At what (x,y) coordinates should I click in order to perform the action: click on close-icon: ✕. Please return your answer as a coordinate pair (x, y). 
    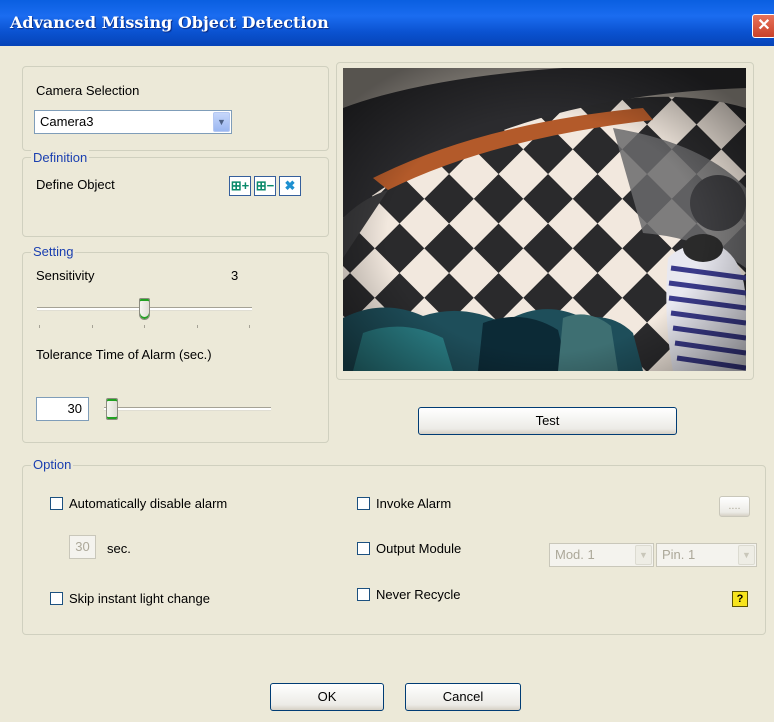
    Looking at the image, I should click on (764, 25).